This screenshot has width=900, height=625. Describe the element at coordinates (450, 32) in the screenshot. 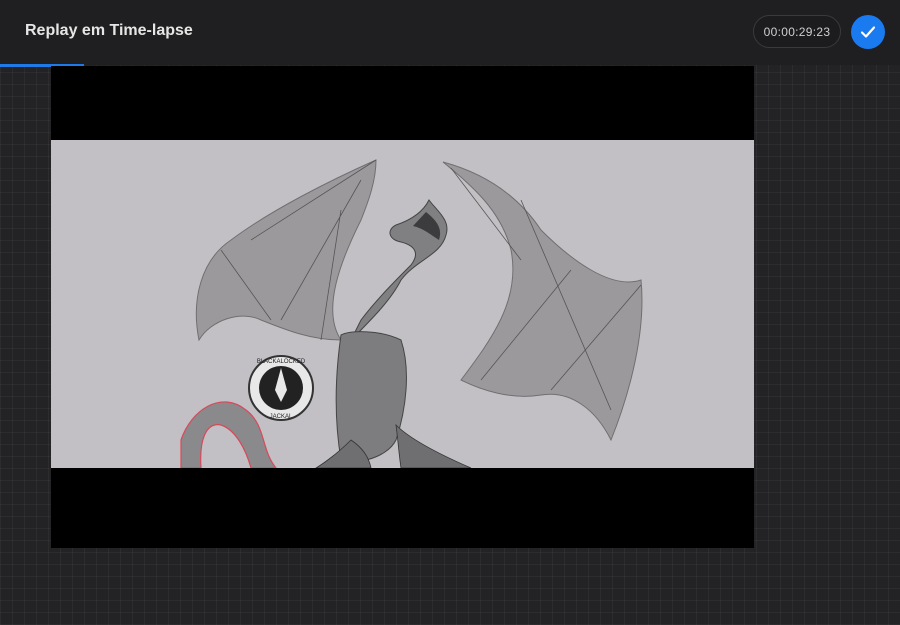

I see `top-bar: Replay em Time-lapse 00:00:29:23` at that location.